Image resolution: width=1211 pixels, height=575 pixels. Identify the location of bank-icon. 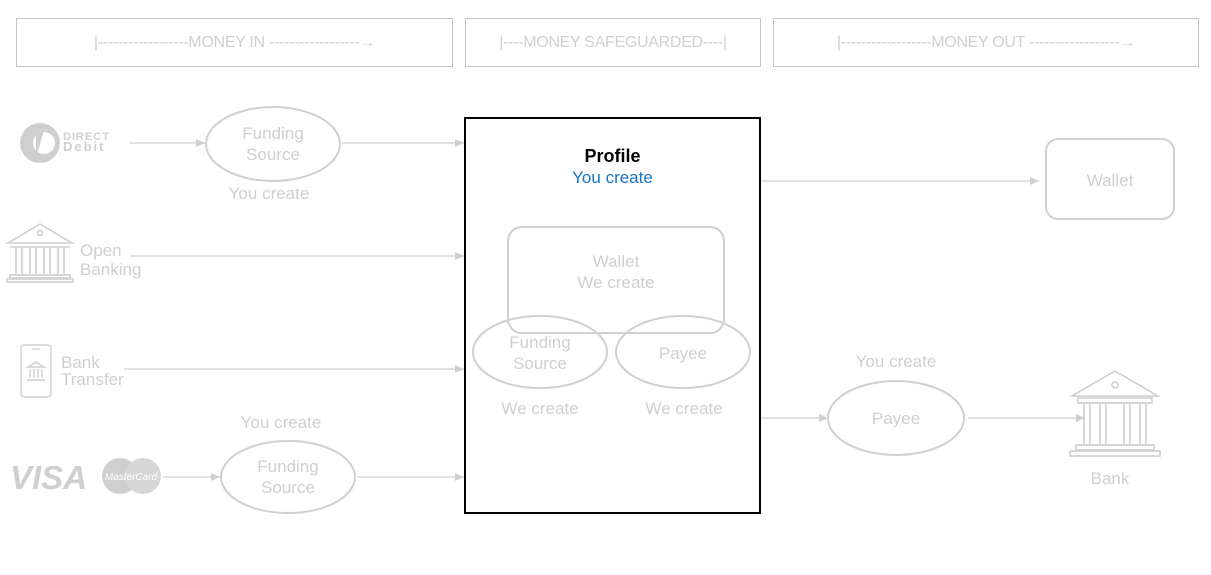
(1115, 413).